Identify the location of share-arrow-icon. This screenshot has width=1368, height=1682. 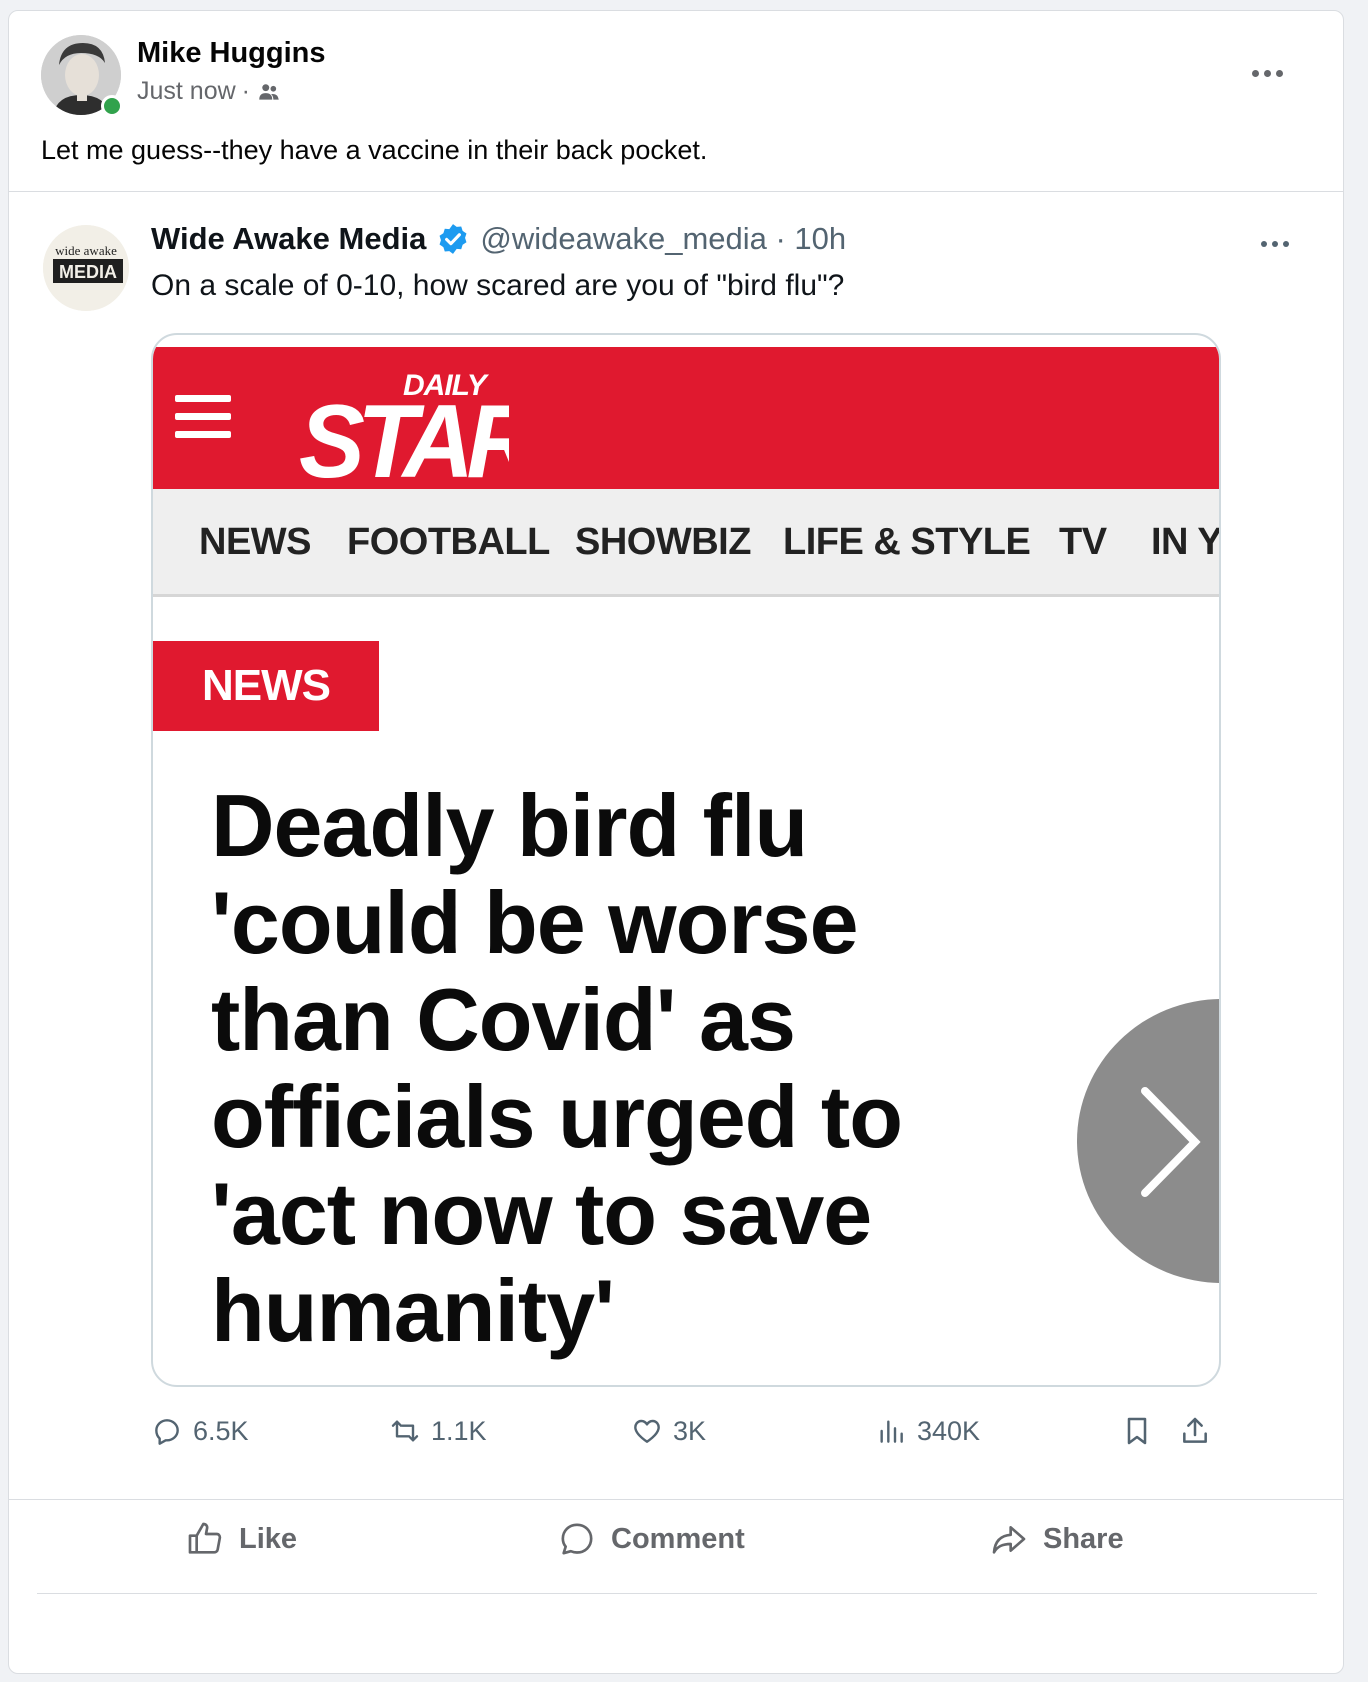
(1009, 1540).